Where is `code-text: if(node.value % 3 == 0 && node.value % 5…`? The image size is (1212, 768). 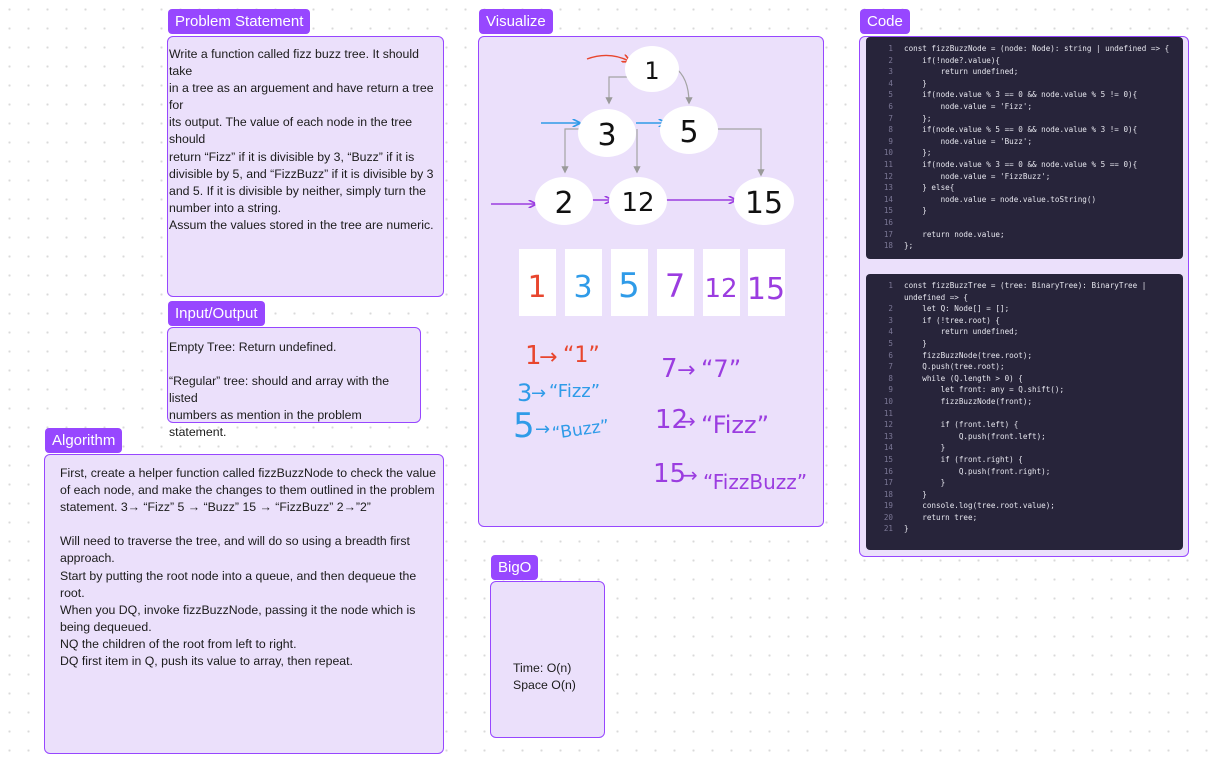
code-text: if(node.value % 3 == 0 && node.value % 5… is located at coordinates (1021, 164).